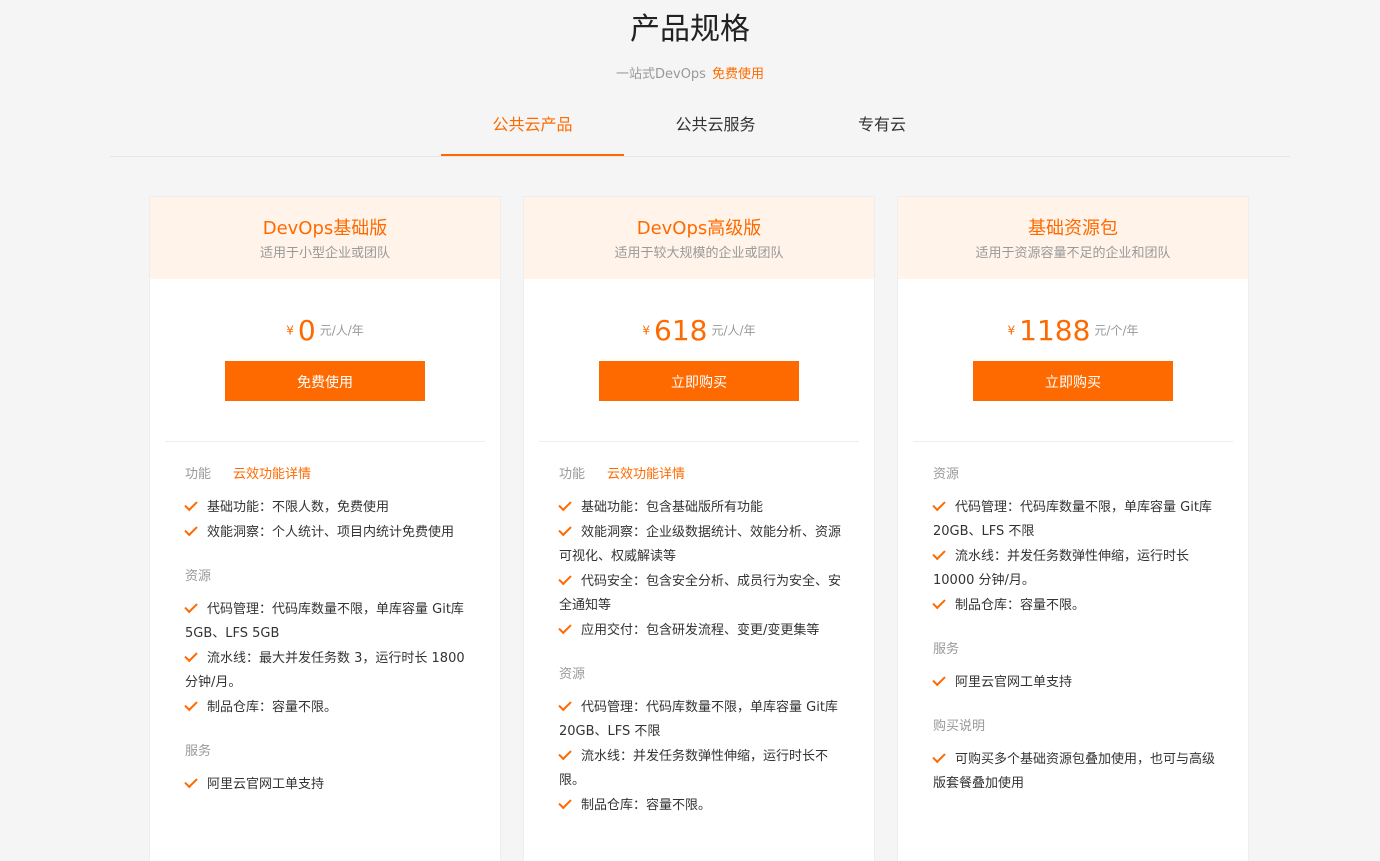 This screenshot has height=861, width=1380. What do you see at coordinates (325, 381) in the screenshot?
I see `free-use-button: 免费使用` at bounding box center [325, 381].